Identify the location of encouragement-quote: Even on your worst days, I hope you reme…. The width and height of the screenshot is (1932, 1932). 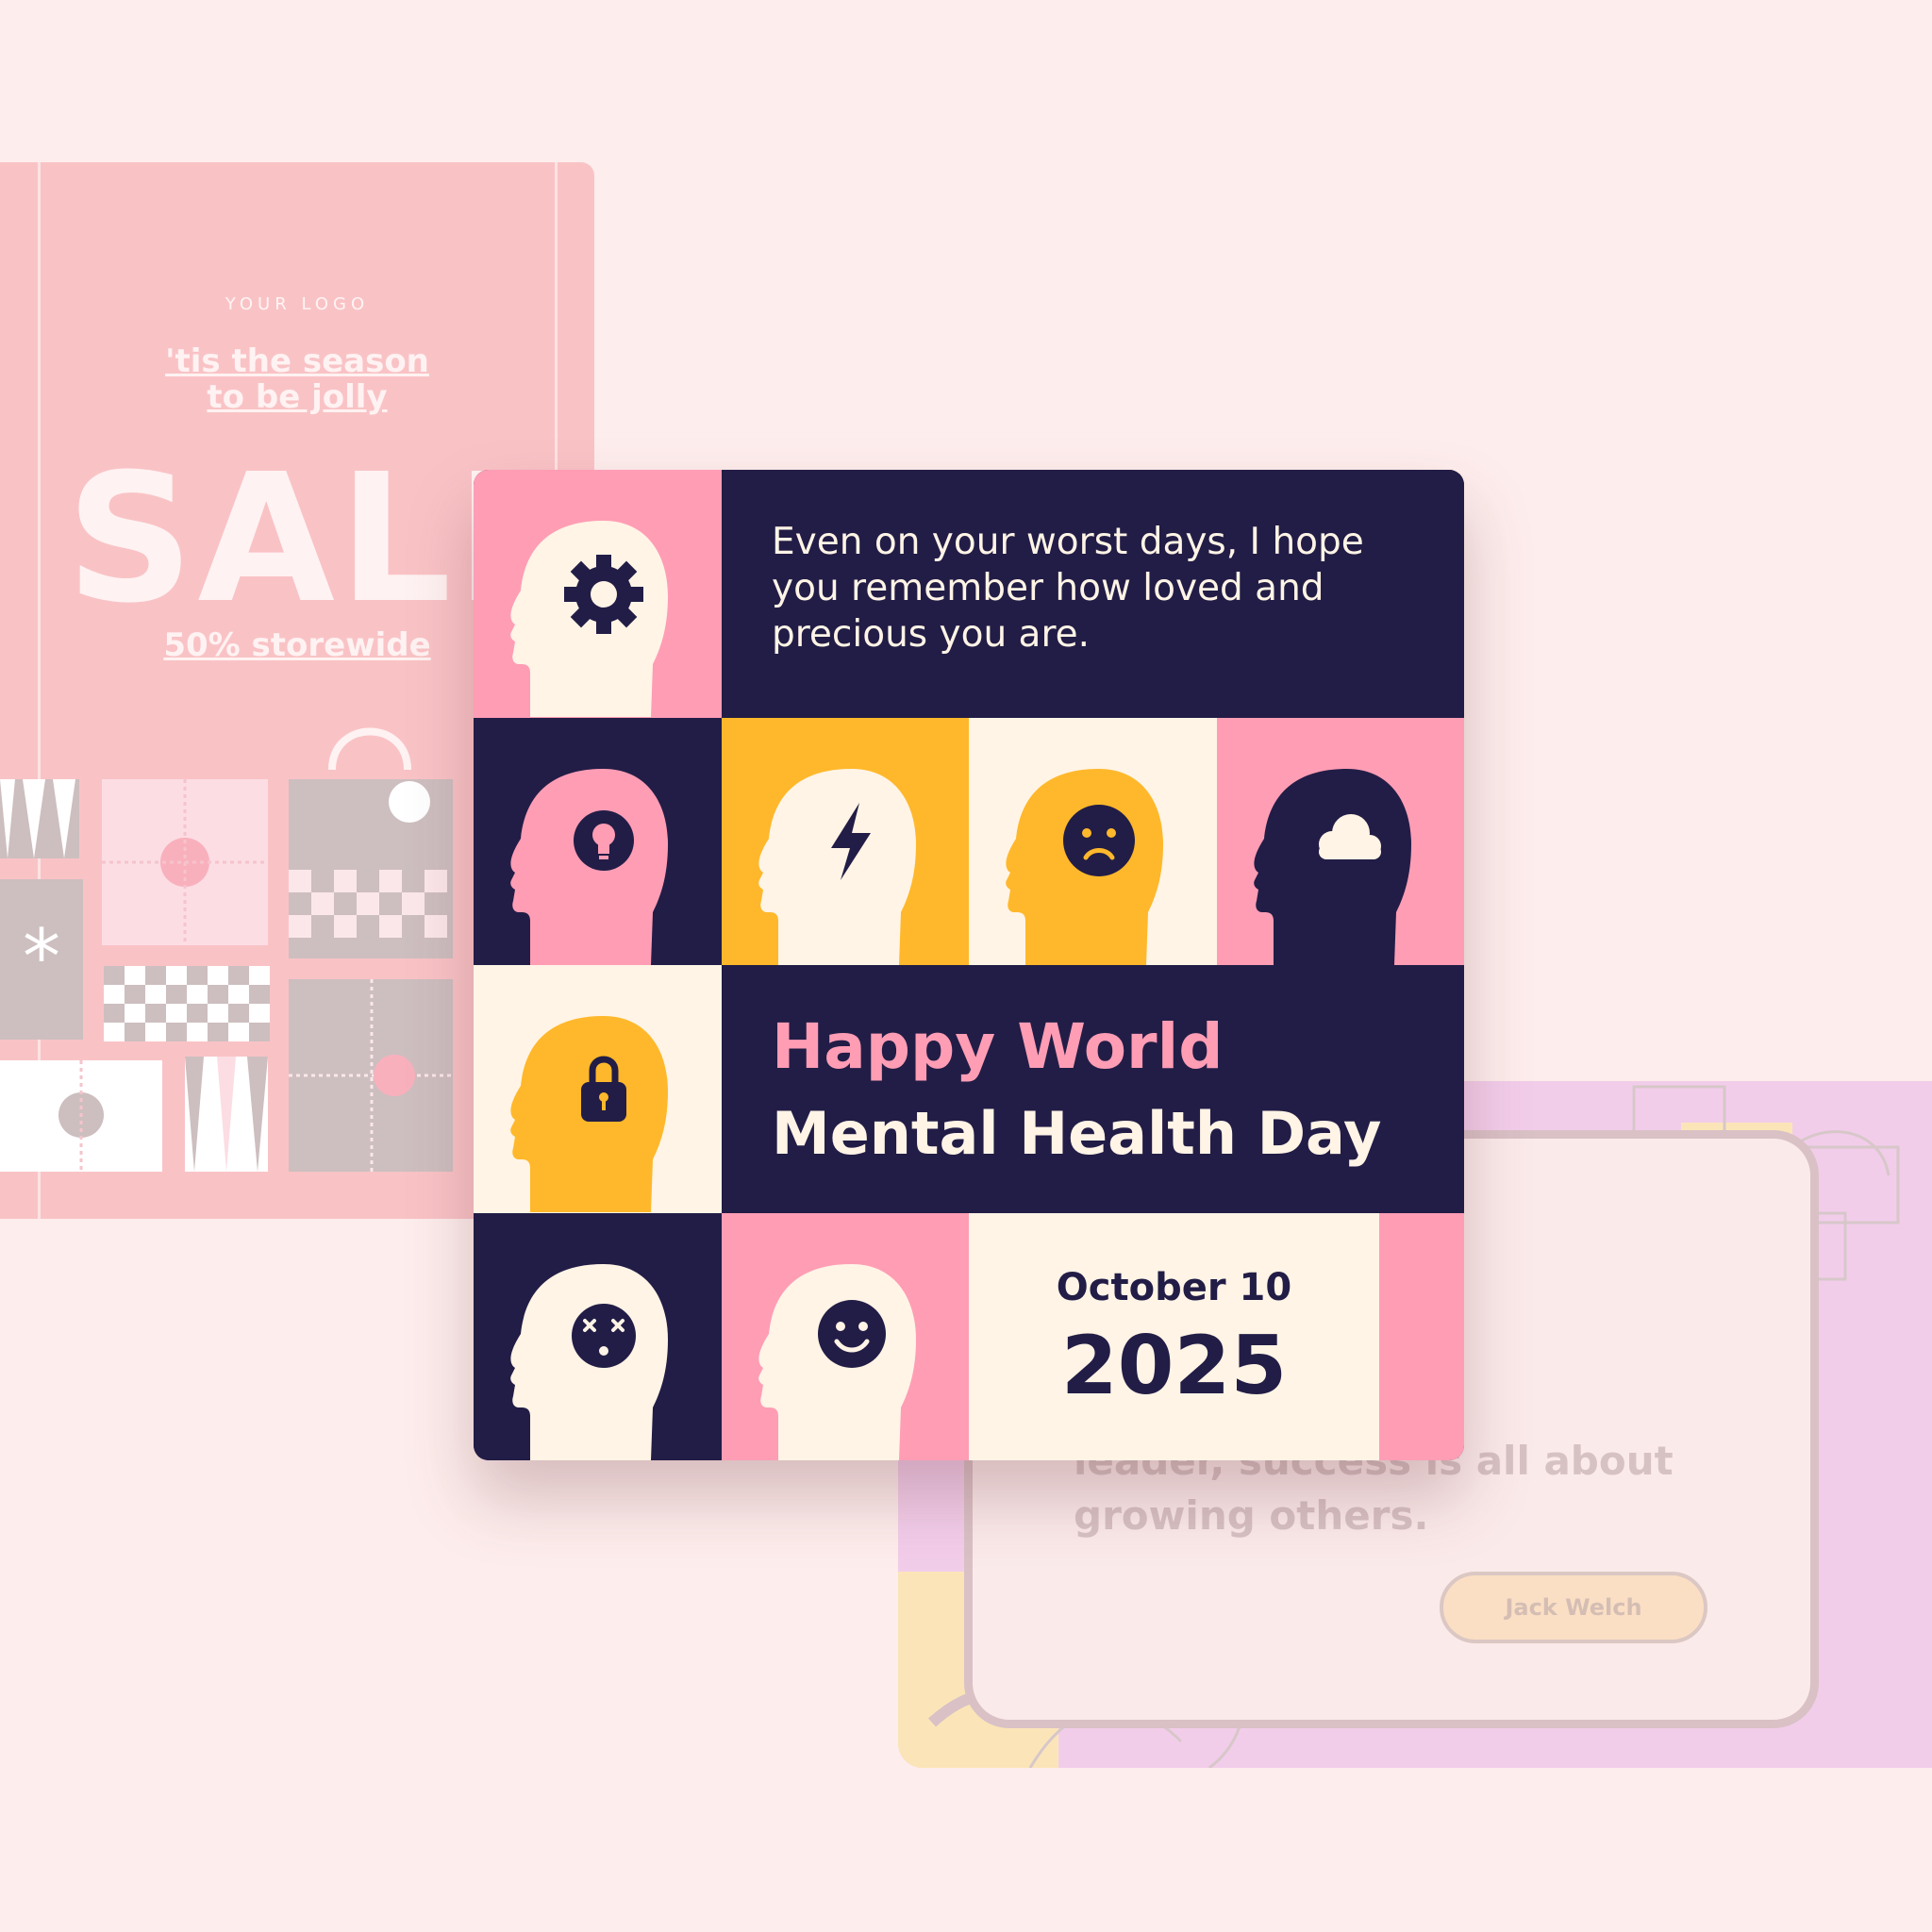
(1068, 588).